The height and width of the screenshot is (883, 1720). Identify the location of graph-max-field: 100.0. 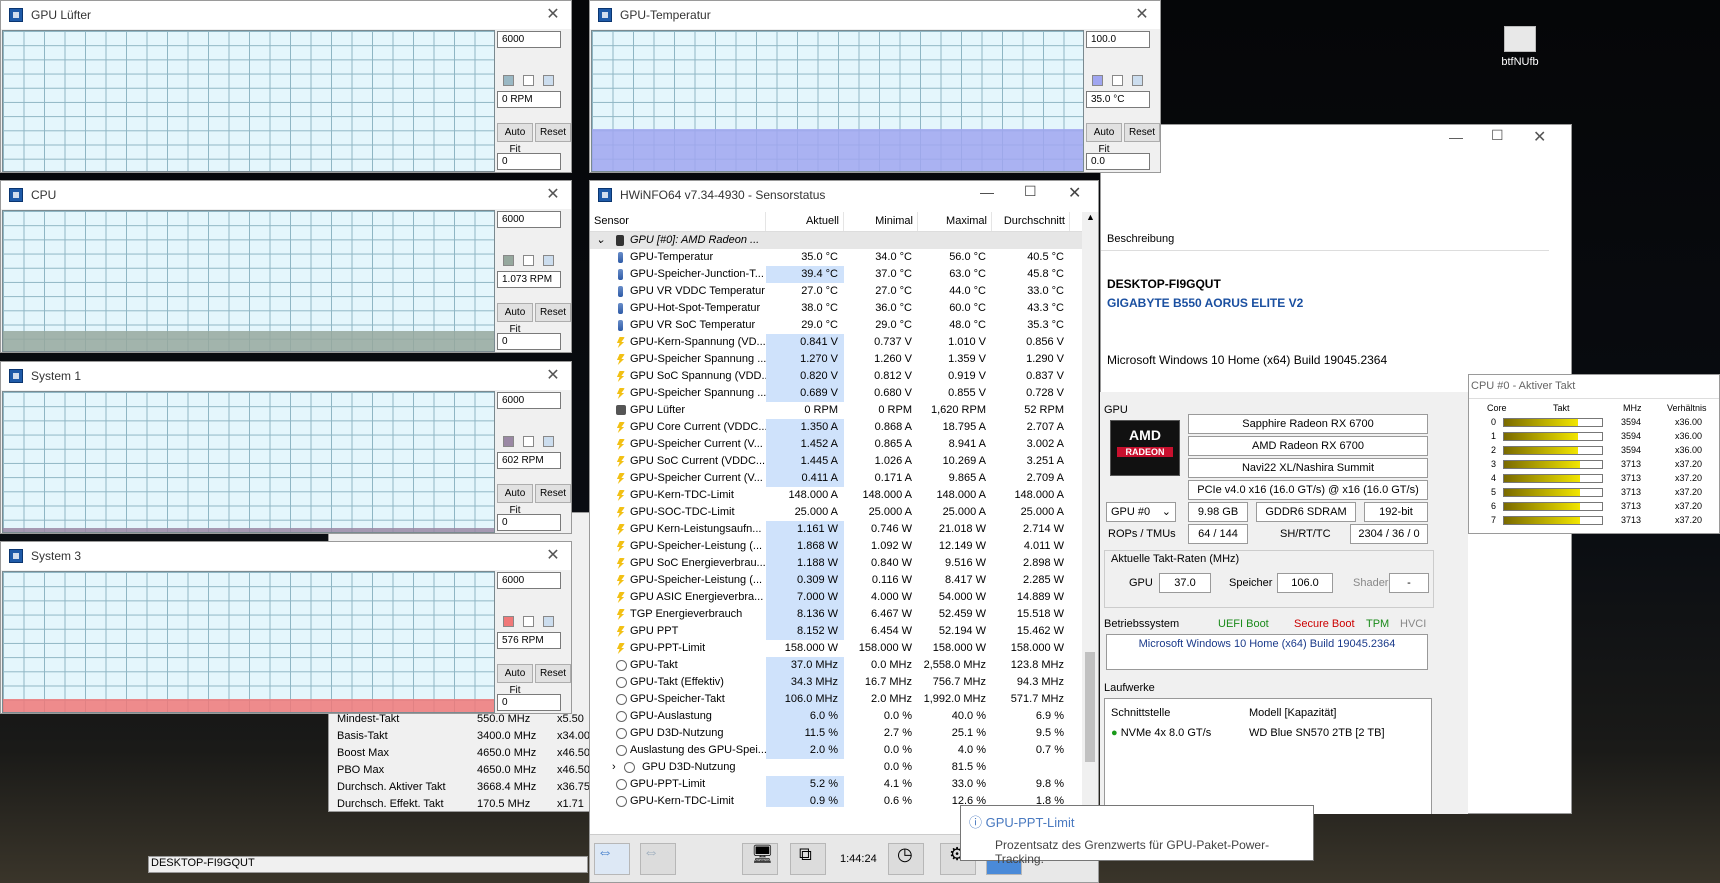
(1118, 39).